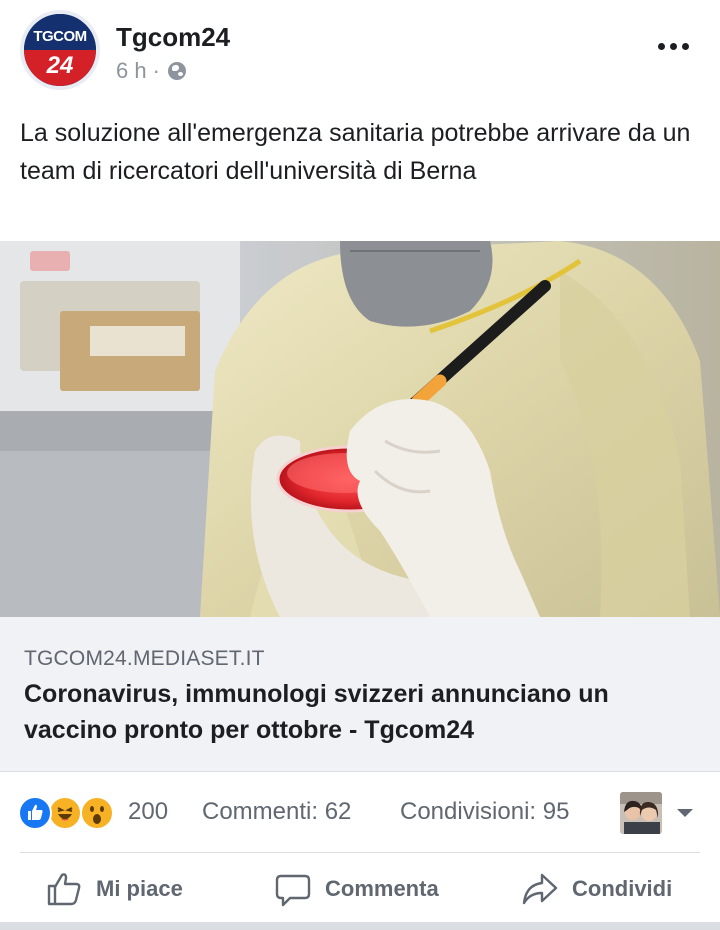 Image resolution: width=720 pixels, height=930 pixels. I want to click on avatar-logo-text: TGCOM, so click(60, 36).